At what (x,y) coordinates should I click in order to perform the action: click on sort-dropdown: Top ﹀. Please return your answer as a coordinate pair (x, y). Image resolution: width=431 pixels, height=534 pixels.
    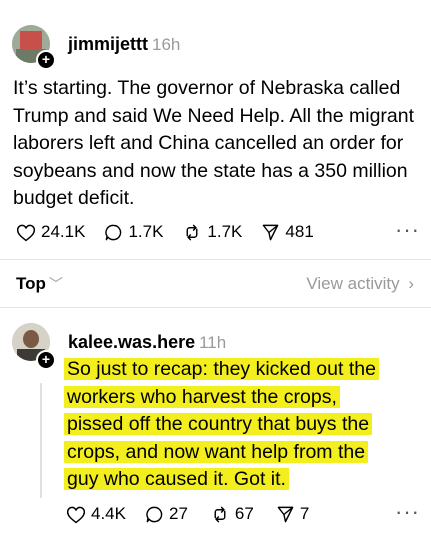
    Looking at the image, I should click on (39, 284).